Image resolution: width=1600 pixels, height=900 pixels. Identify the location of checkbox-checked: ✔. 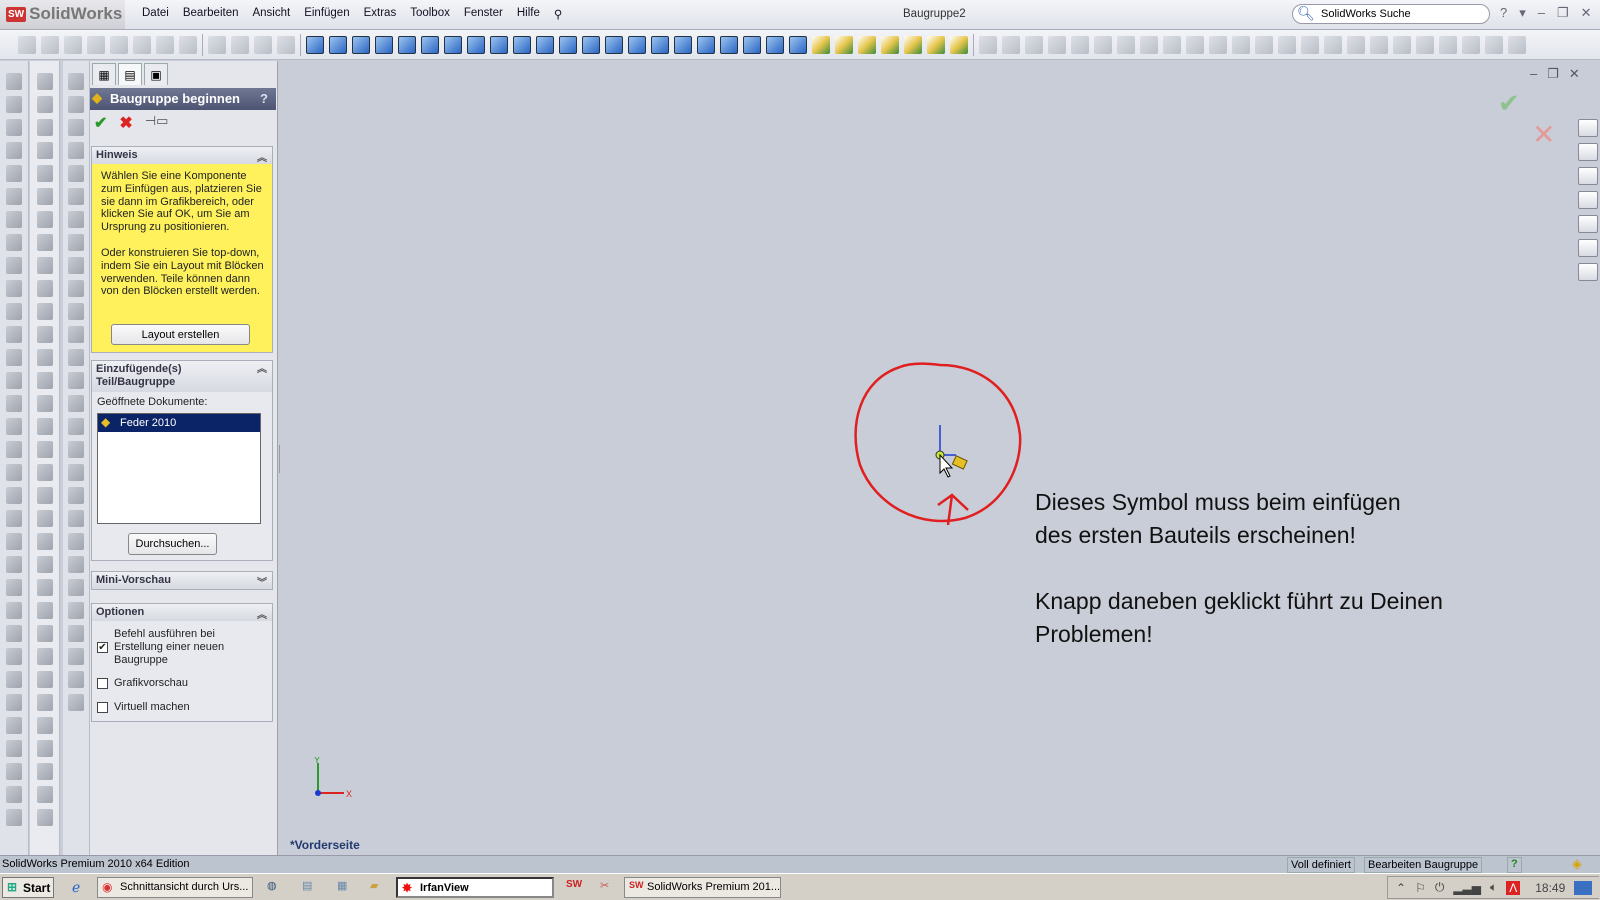
(102, 647).